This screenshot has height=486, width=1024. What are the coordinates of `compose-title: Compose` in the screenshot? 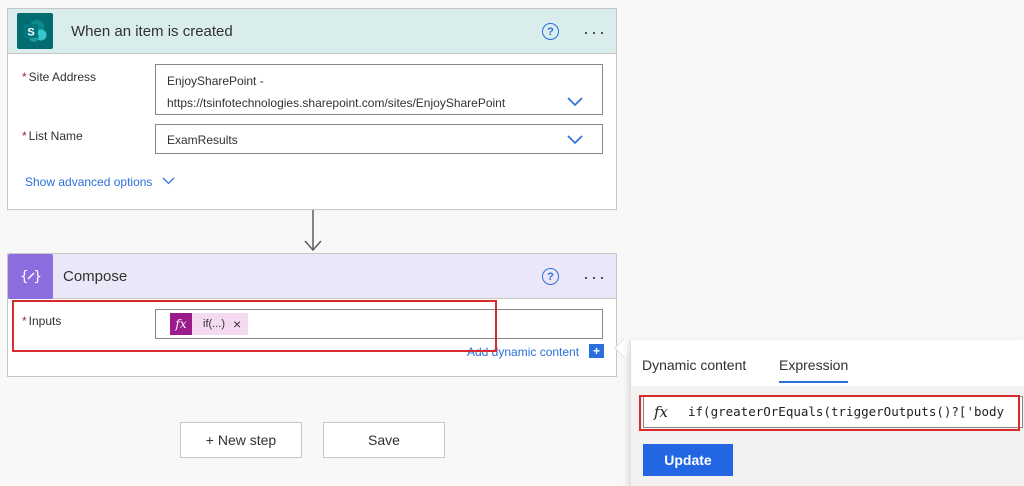 It's located at (95, 276).